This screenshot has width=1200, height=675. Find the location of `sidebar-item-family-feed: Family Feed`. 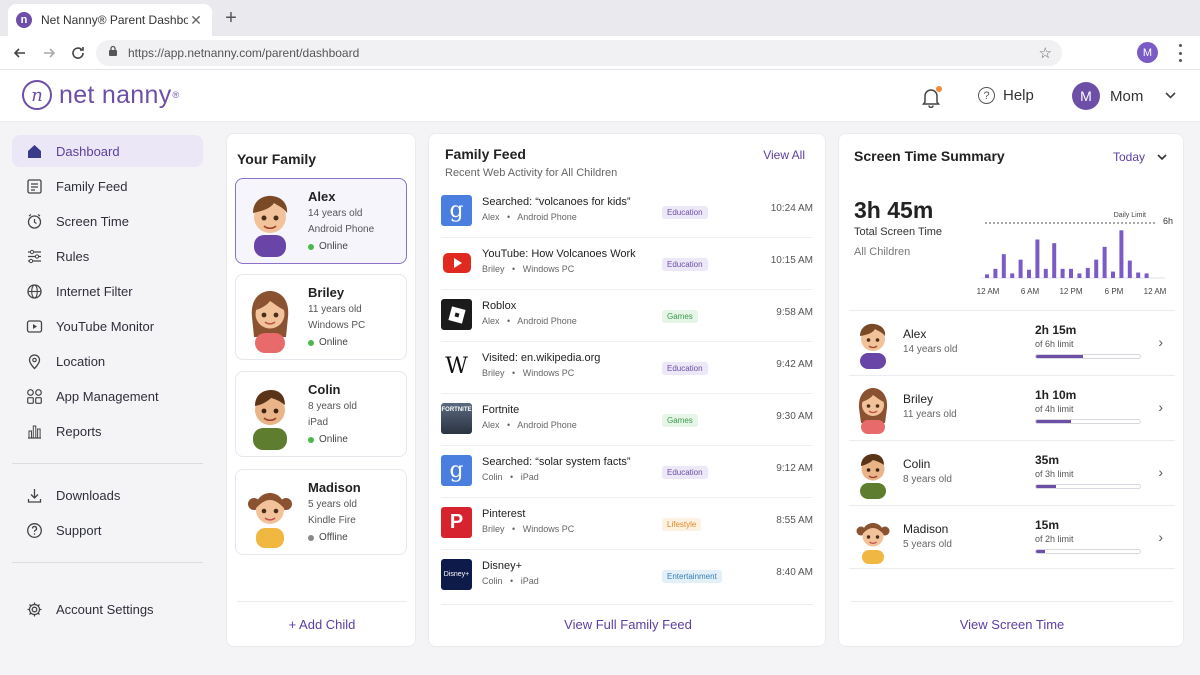

sidebar-item-family-feed: Family Feed is located at coordinates (107, 186).